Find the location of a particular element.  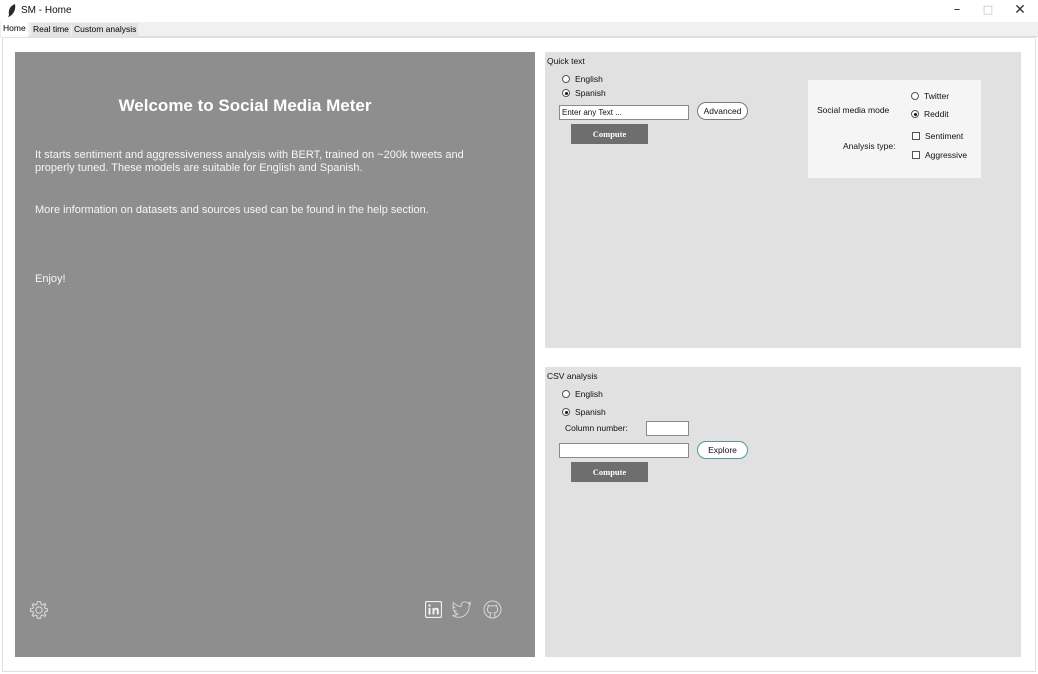

twitter-icon is located at coordinates (462, 610).